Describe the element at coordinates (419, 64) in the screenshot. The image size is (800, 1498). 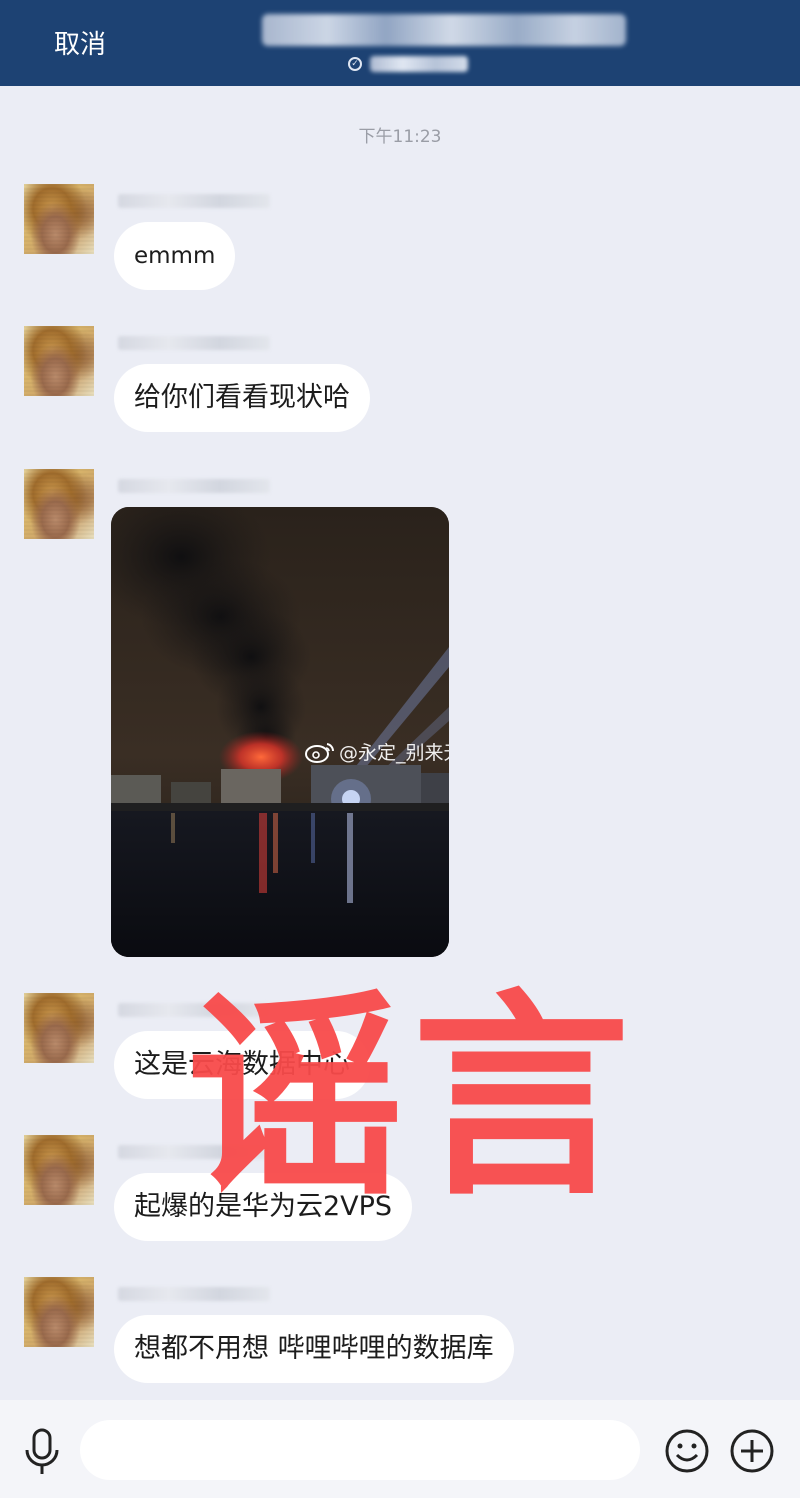
I see `subtitle-blurred` at that location.